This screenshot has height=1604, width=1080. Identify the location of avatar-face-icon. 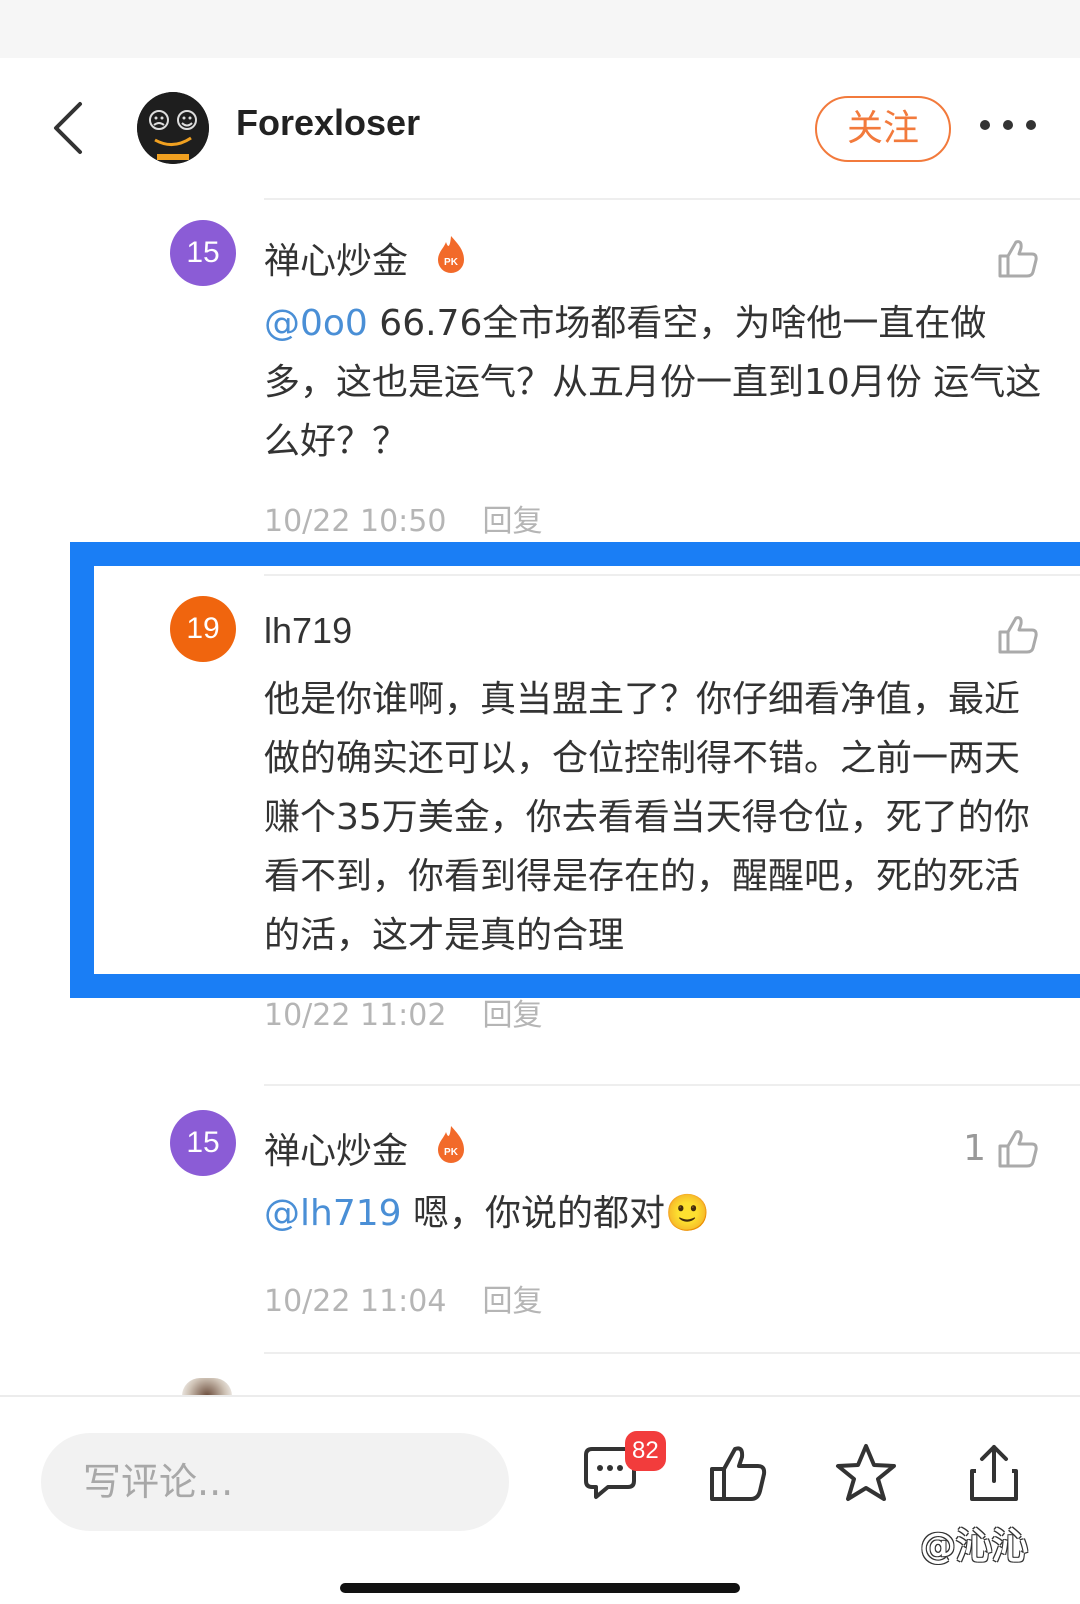
(173, 128).